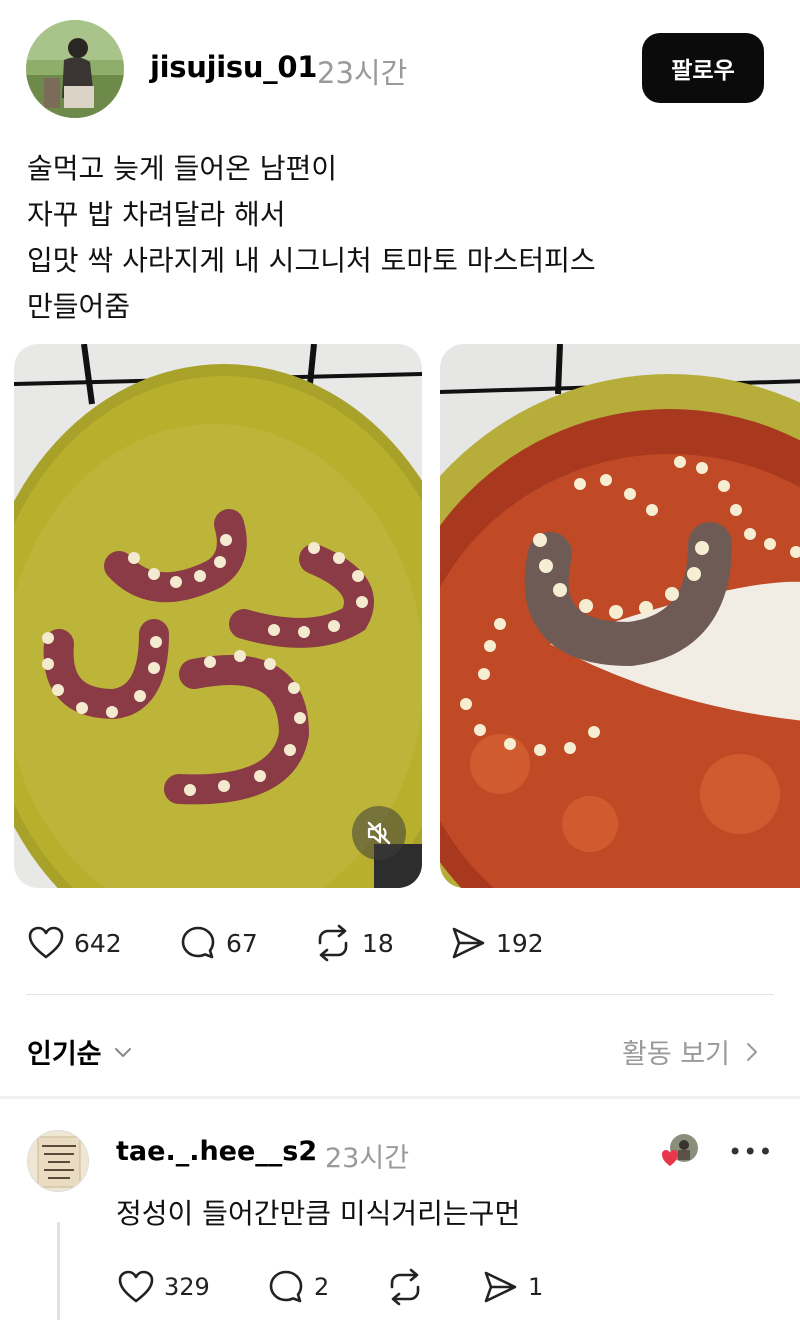 The width and height of the screenshot is (800, 1320). I want to click on chevron-right-icon, so click(752, 1051).